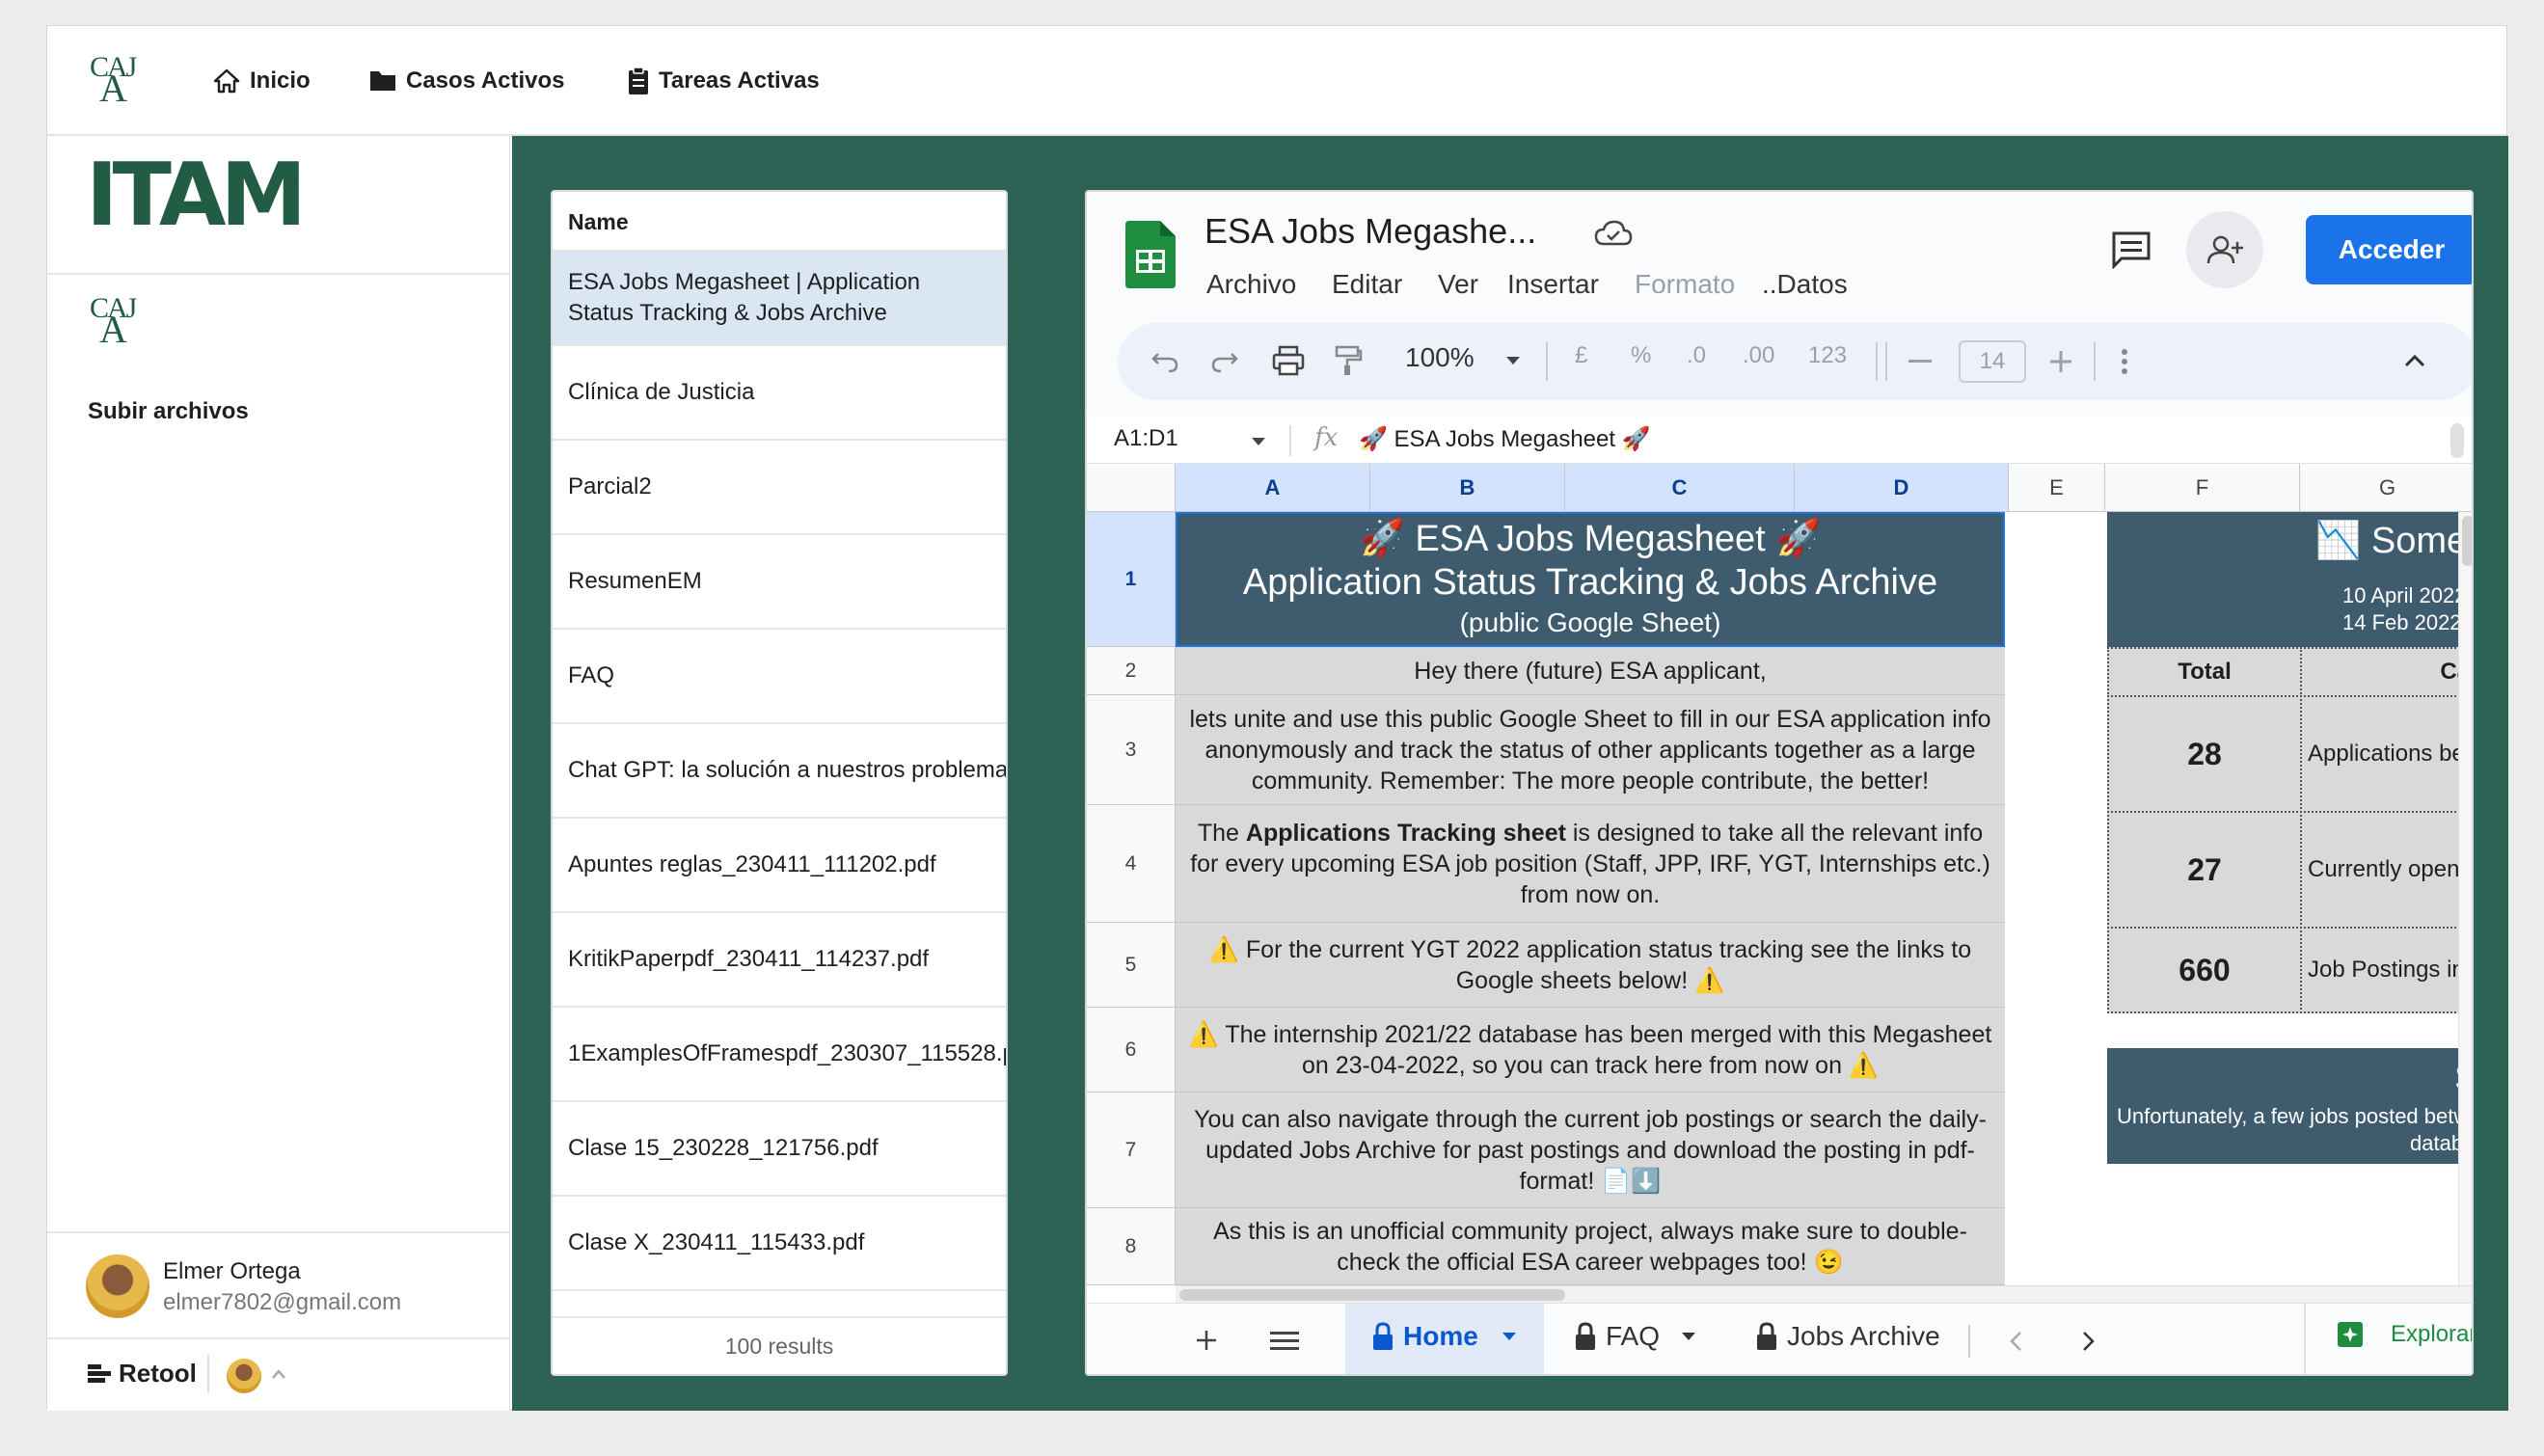 This screenshot has height=1456, width=2544. I want to click on cell-a2: Hey there (future) ESA applicant,, so click(1590, 671).